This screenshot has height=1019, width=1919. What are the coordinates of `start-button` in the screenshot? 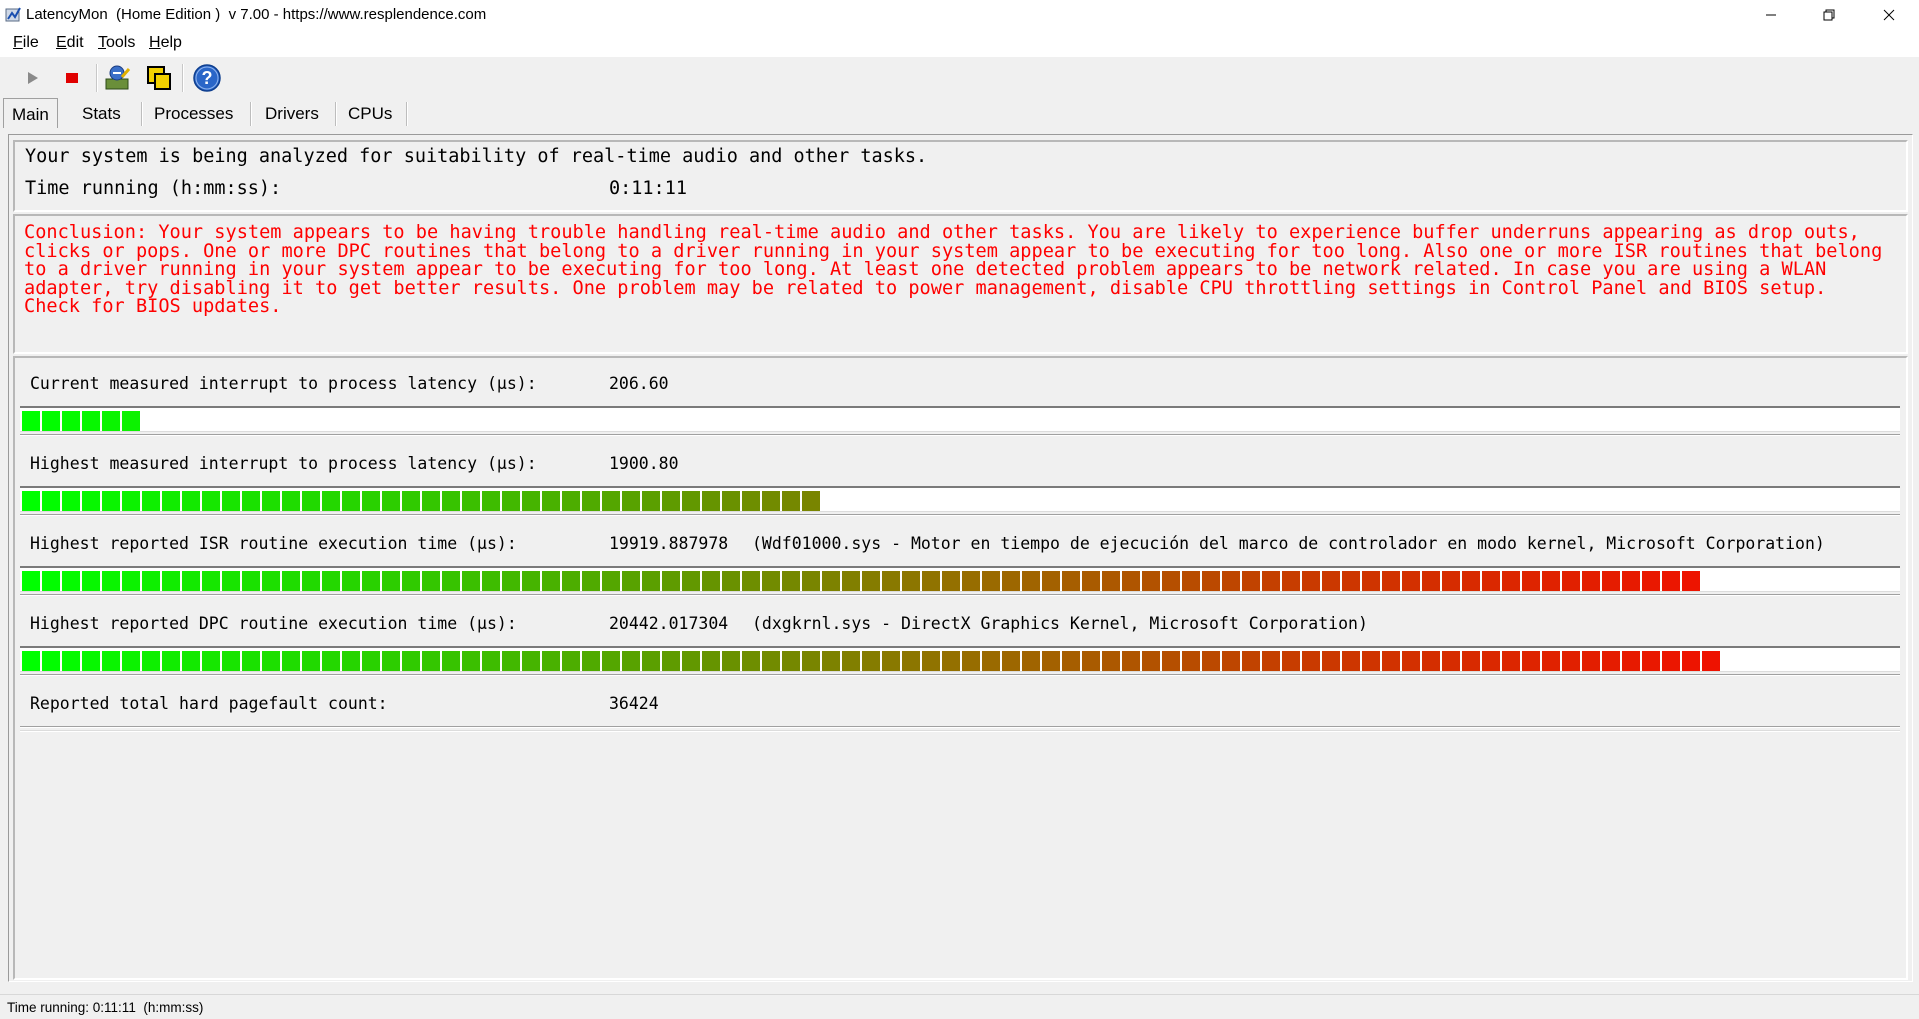 It's located at (32, 78).